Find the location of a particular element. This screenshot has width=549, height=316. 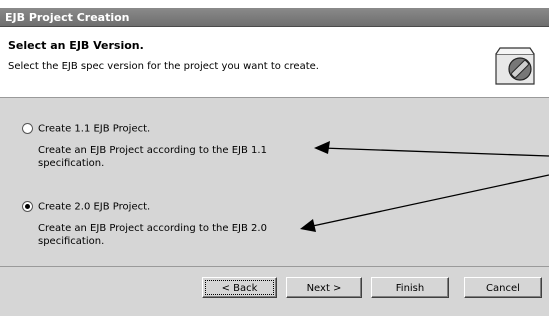

next-button: Next > is located at coordinates (324, 287).